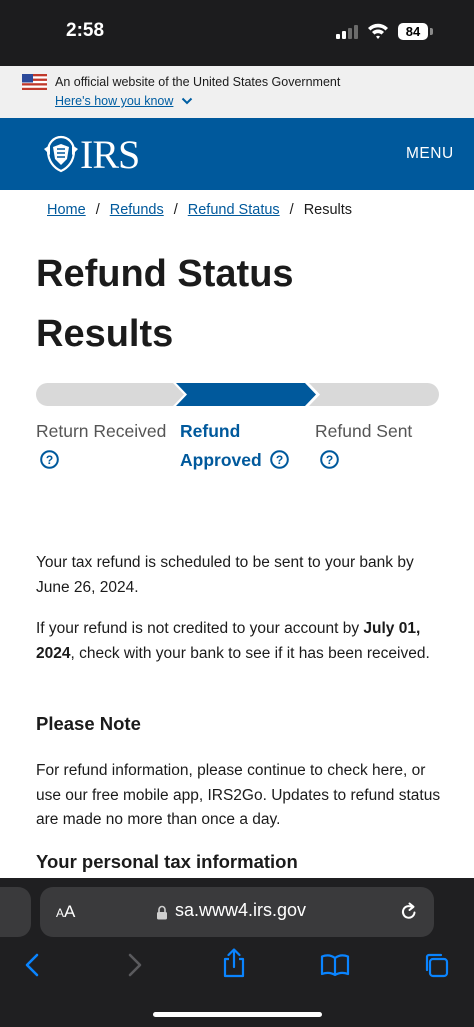  What do you see at coordinates (335, 965) in the screenshot?
I see `bookmarks-icon` at bounding box center [335, 965].